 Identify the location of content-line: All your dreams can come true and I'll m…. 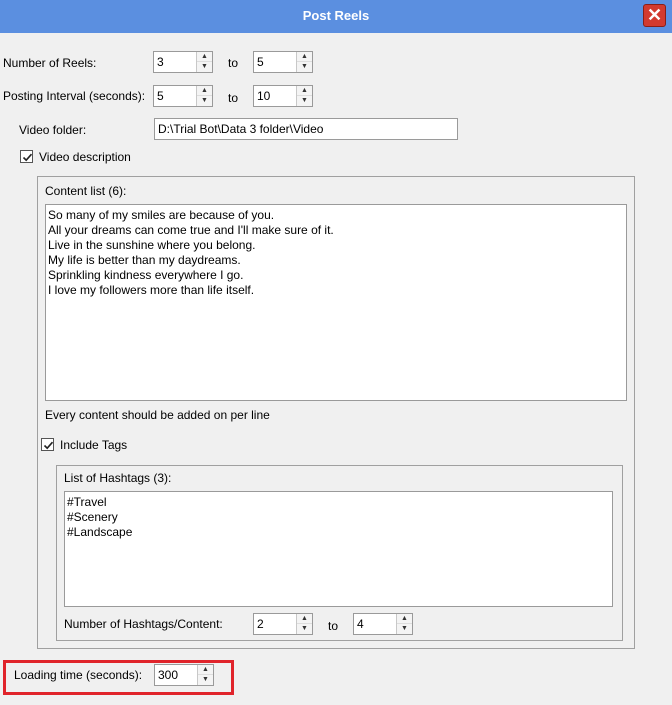
(191, 230).